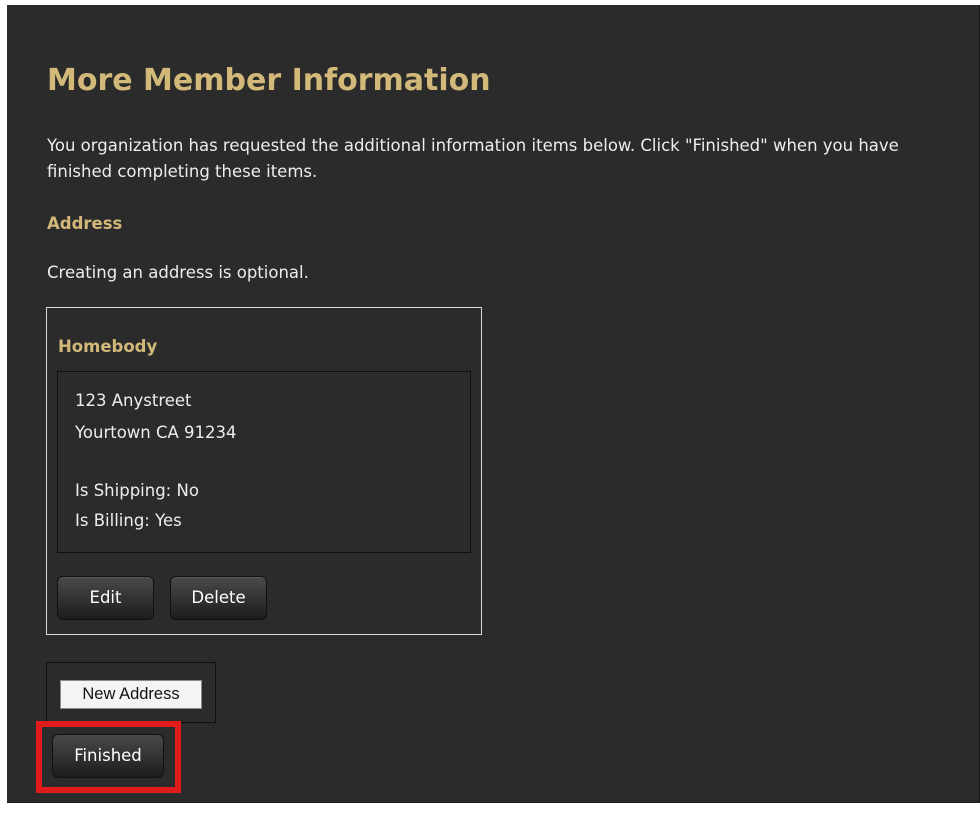  Describe the element at coordinates (85, 223) in the screenshot. I see `address-section-heading: Address` at that location.